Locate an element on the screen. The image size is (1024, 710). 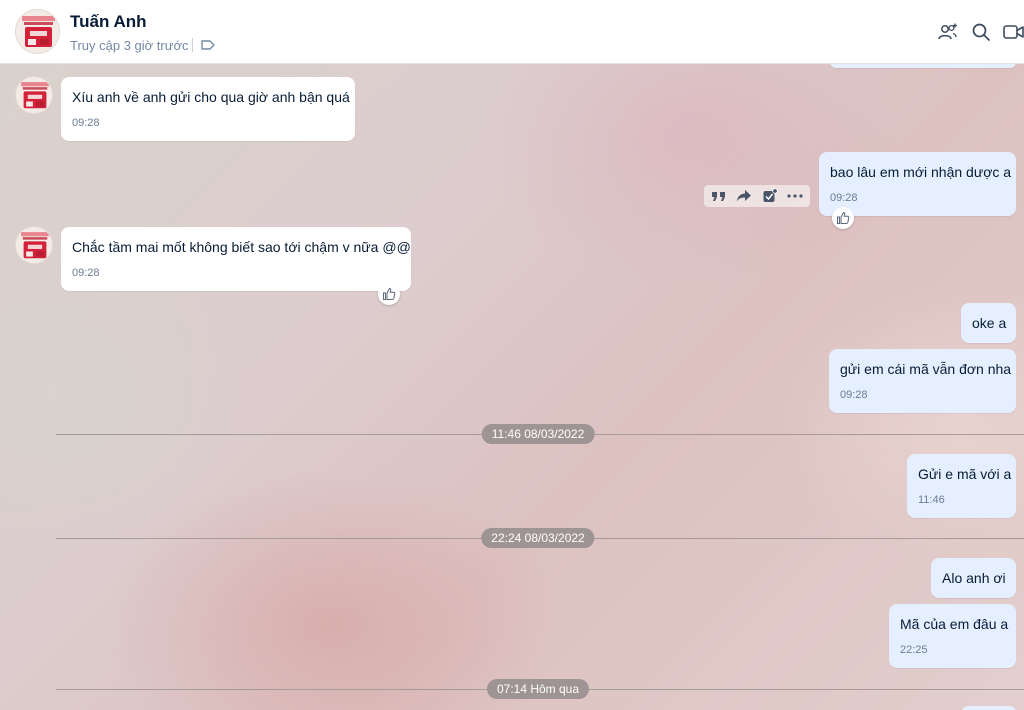
message-bubble-outgoing: gửi em cái mã vẫn đơn nha 09:28 is located at coordinates (922, 381).